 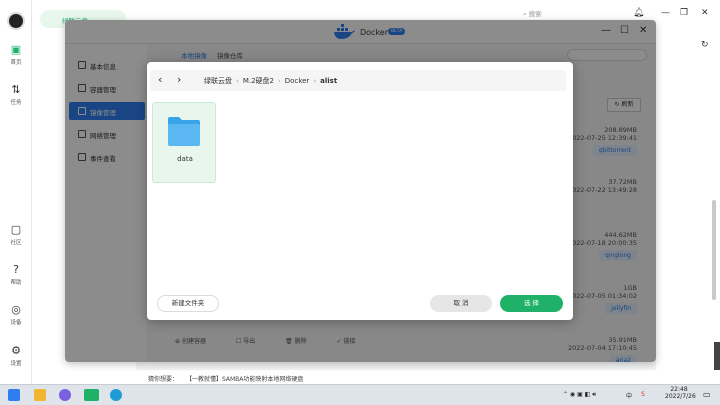 I want to click on status-bar: 猜你想要： 【一教就懂】SAMBA功能映射本地网络硬盘, so click(x=428, y=377).